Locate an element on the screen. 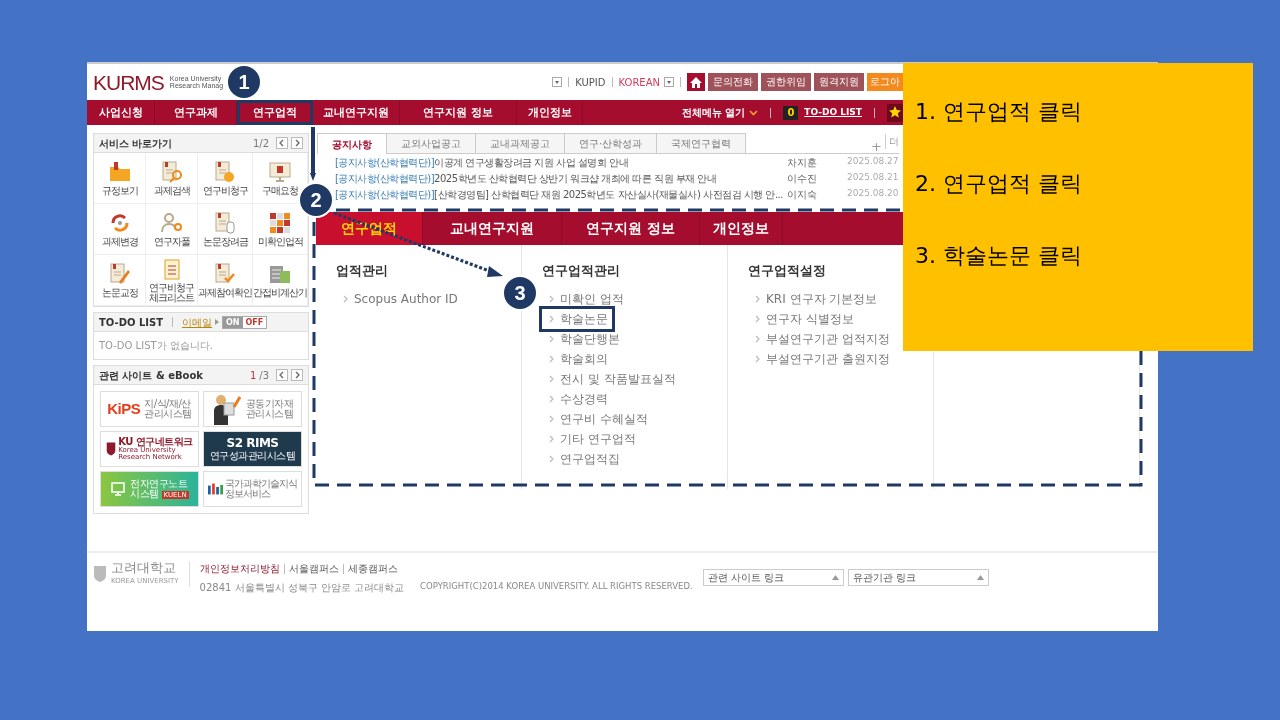  date-text: 2025.08.20 is located at coordinates (873, 194).